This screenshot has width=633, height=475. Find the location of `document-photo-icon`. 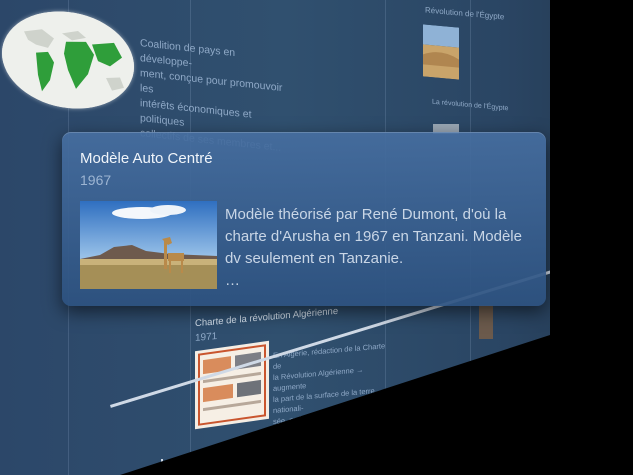

document-photo-icon is located at coordinates (232, 385).